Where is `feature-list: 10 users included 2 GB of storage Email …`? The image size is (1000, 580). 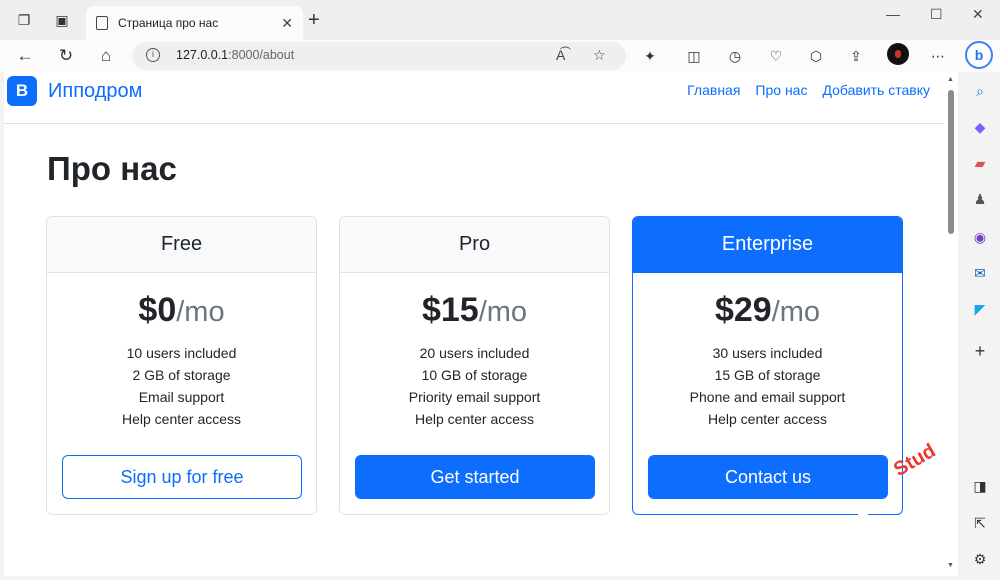
feature-list: 10 users included 2 GB of storage Email … is located at coordinates (181, 386).